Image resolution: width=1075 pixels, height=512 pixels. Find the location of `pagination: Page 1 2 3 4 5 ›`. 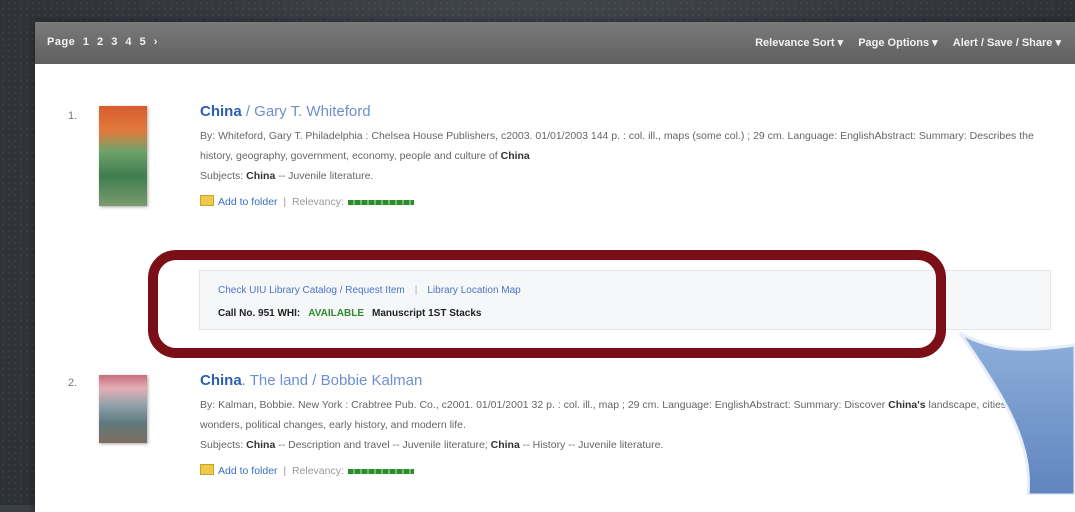

pagination: Page 1 2 3 4 5 › is located at coordinates (104, 42).